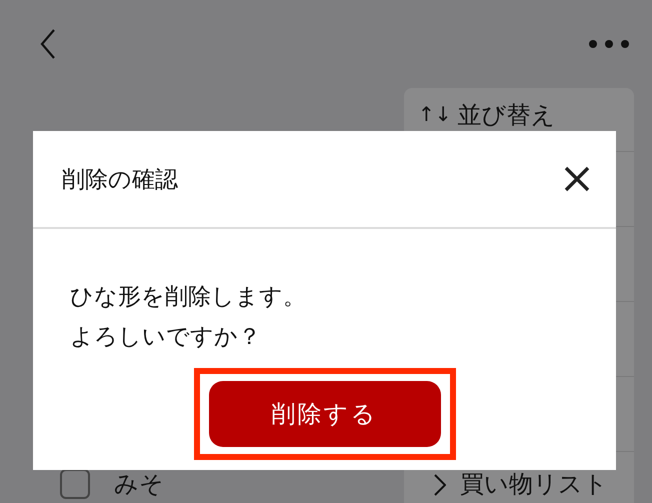 The height and width of the screenshot is (503, 652). I want to click on sort-arrows: ↑↓, so click(435, 114).